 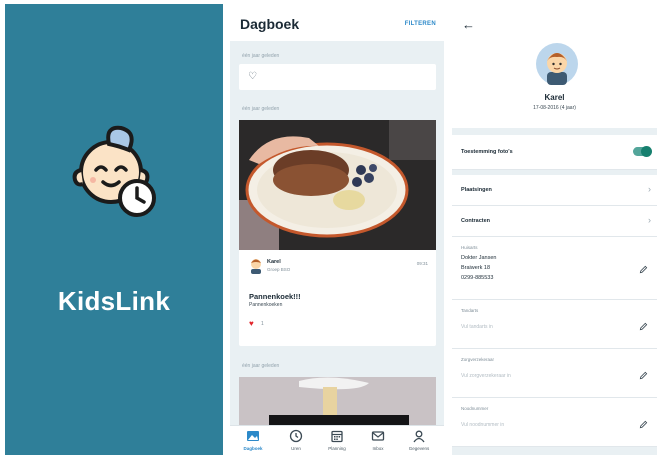 I want to click on field-tandarts: Tandarts Vul tandarts in, so click(x=554, y=324).